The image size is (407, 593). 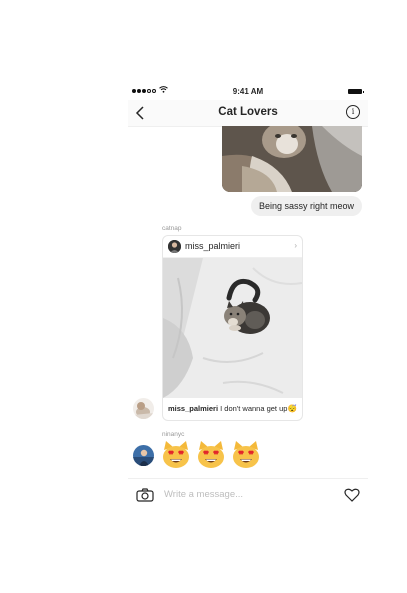 I want to click on thread-title: Cat Lovers, so click(x=248, y=112).